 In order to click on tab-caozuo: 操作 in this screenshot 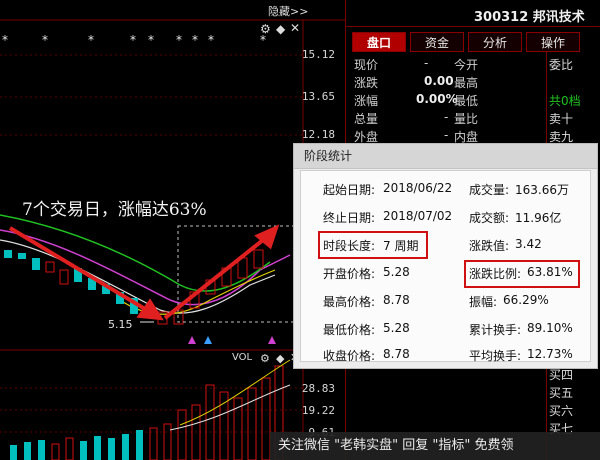, I will do `click(553, 42)`.